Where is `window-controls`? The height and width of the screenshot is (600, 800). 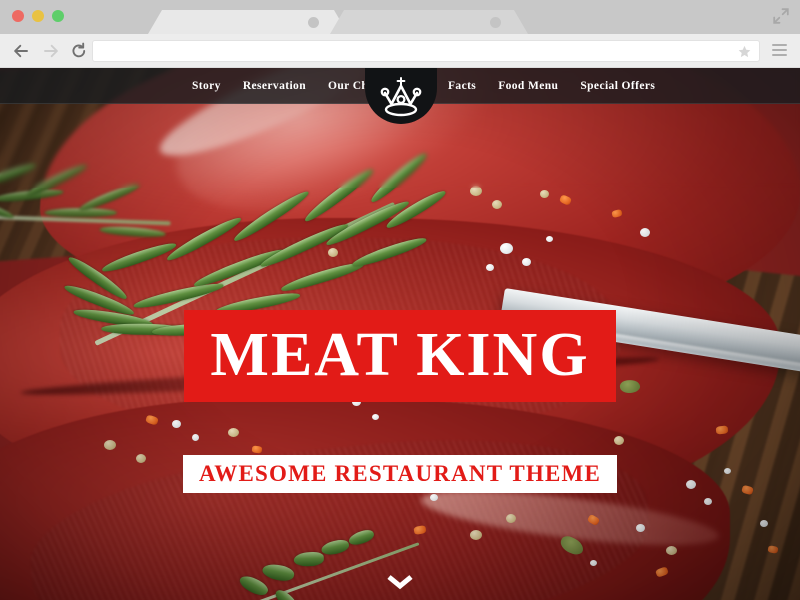
window-controls is located at coordinates (38, 16).